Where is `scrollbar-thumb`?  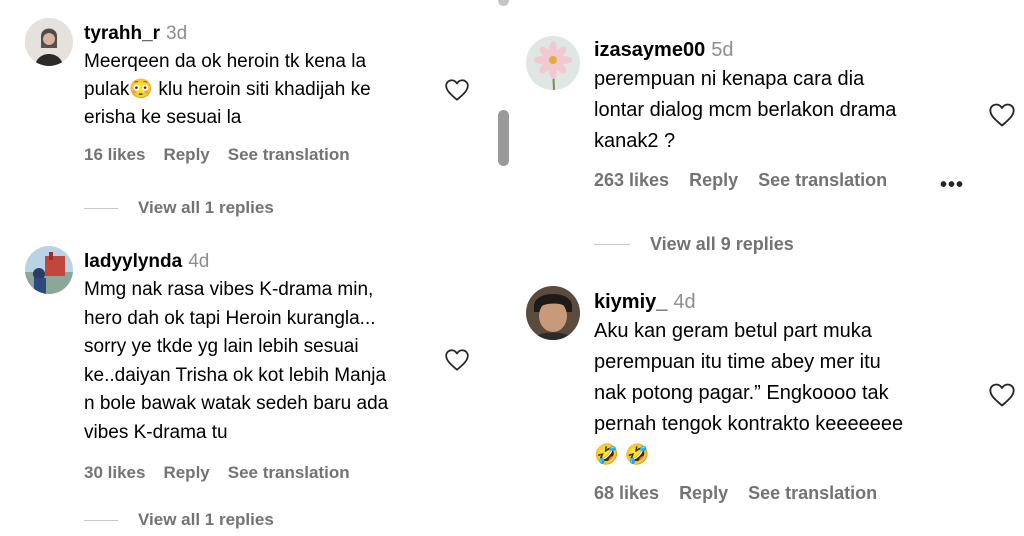 scrollbar-thumb is located at coordinates (503, 138).